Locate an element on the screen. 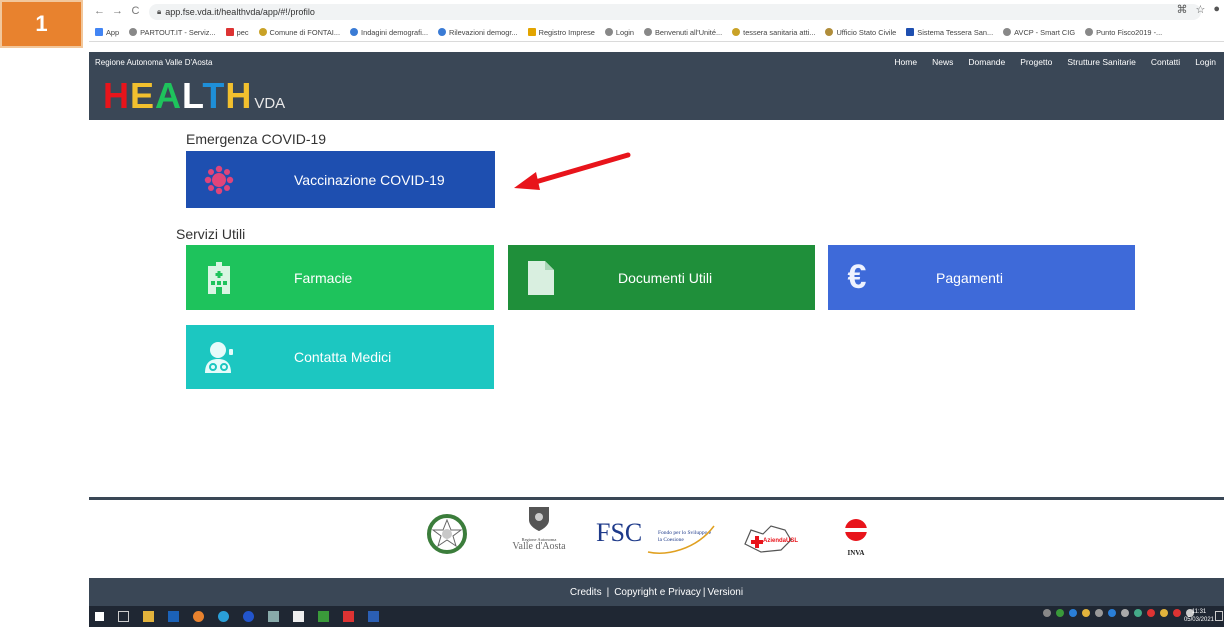 The width and height of the screenshot is (1224, 627). ts-icon is located at coordinates (910, 32).